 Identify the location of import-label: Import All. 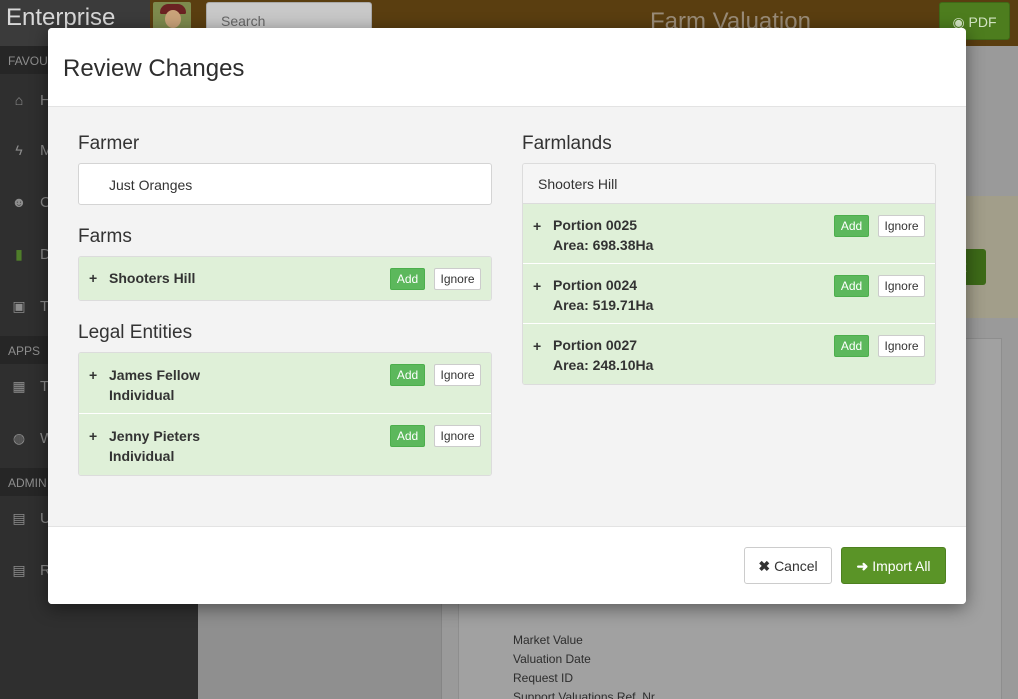
(901, 566).